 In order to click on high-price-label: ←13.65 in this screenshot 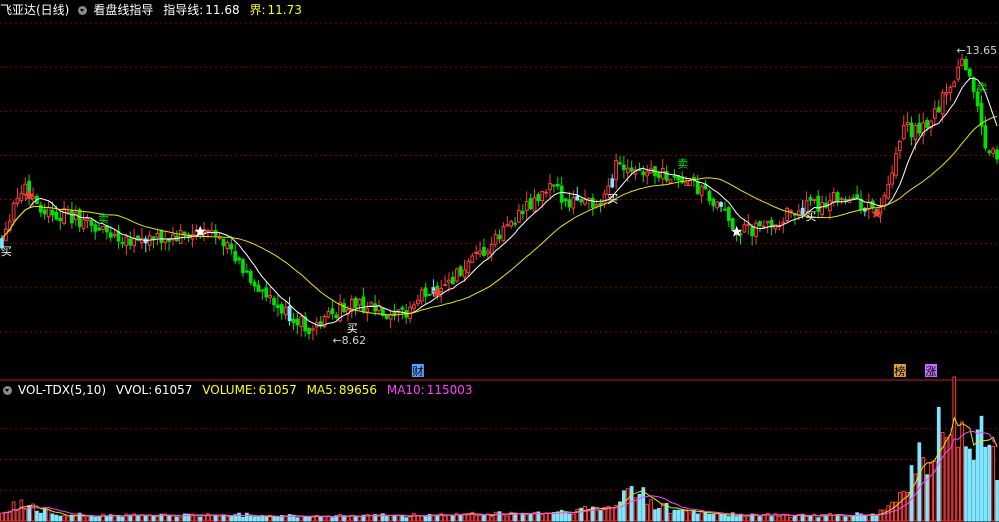, I will do `click(976, 50)`.